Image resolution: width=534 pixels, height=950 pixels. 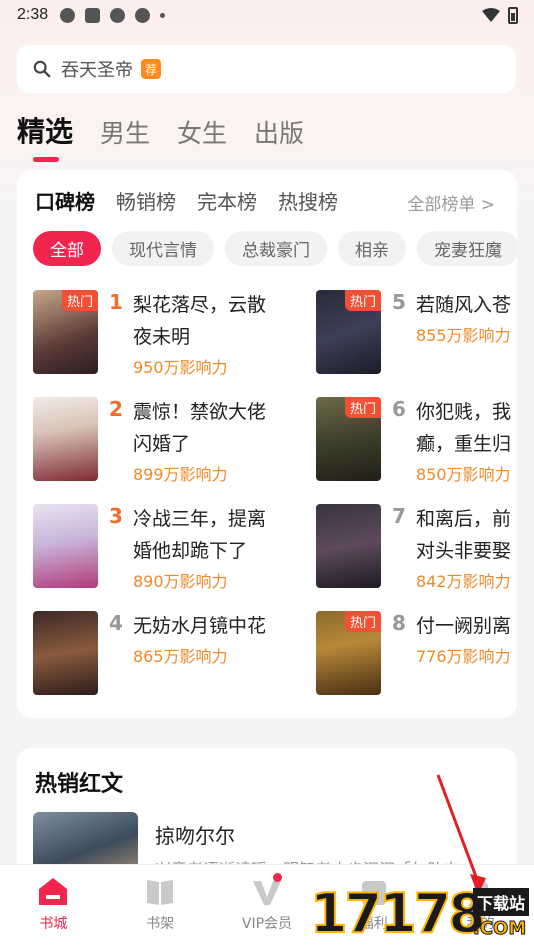 I want to click on more-dot-icon, so click(x=163, y=15).